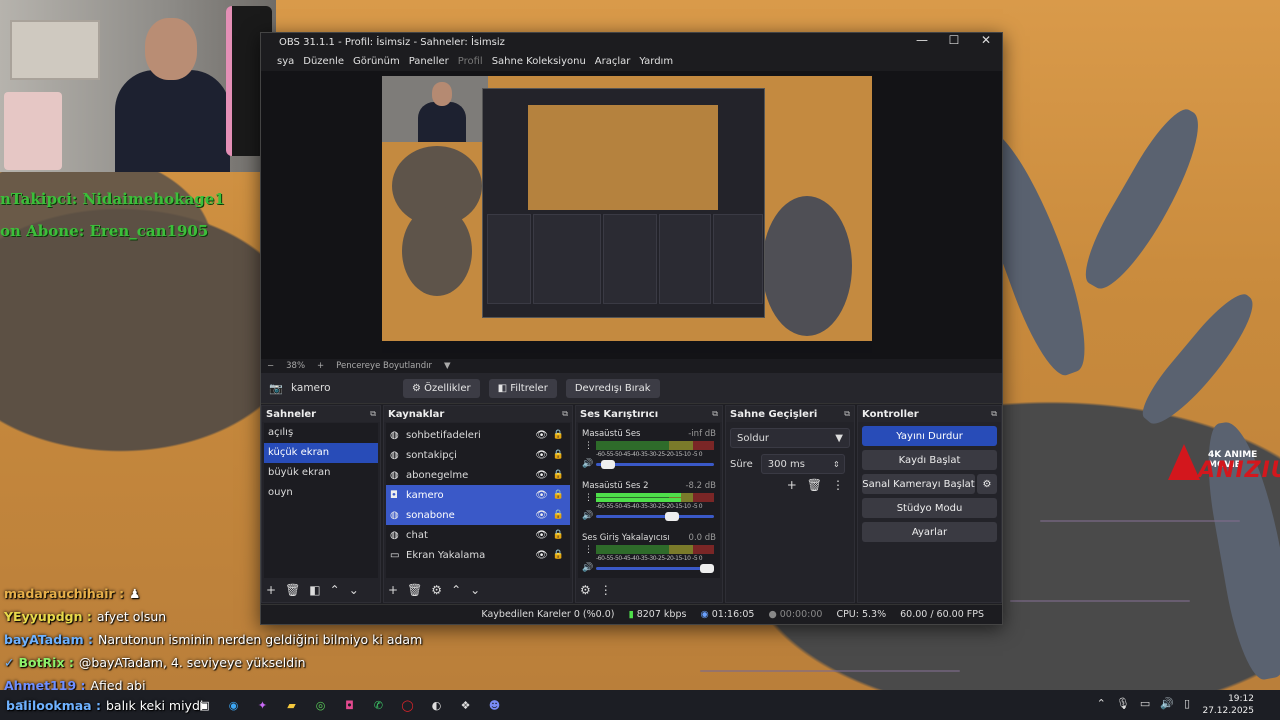 This screenshot has width=1280, height=720. Describe the element at coordinates (838, 485) in the screenshot. I see `transition-menu-icon: ⋮` at that location.